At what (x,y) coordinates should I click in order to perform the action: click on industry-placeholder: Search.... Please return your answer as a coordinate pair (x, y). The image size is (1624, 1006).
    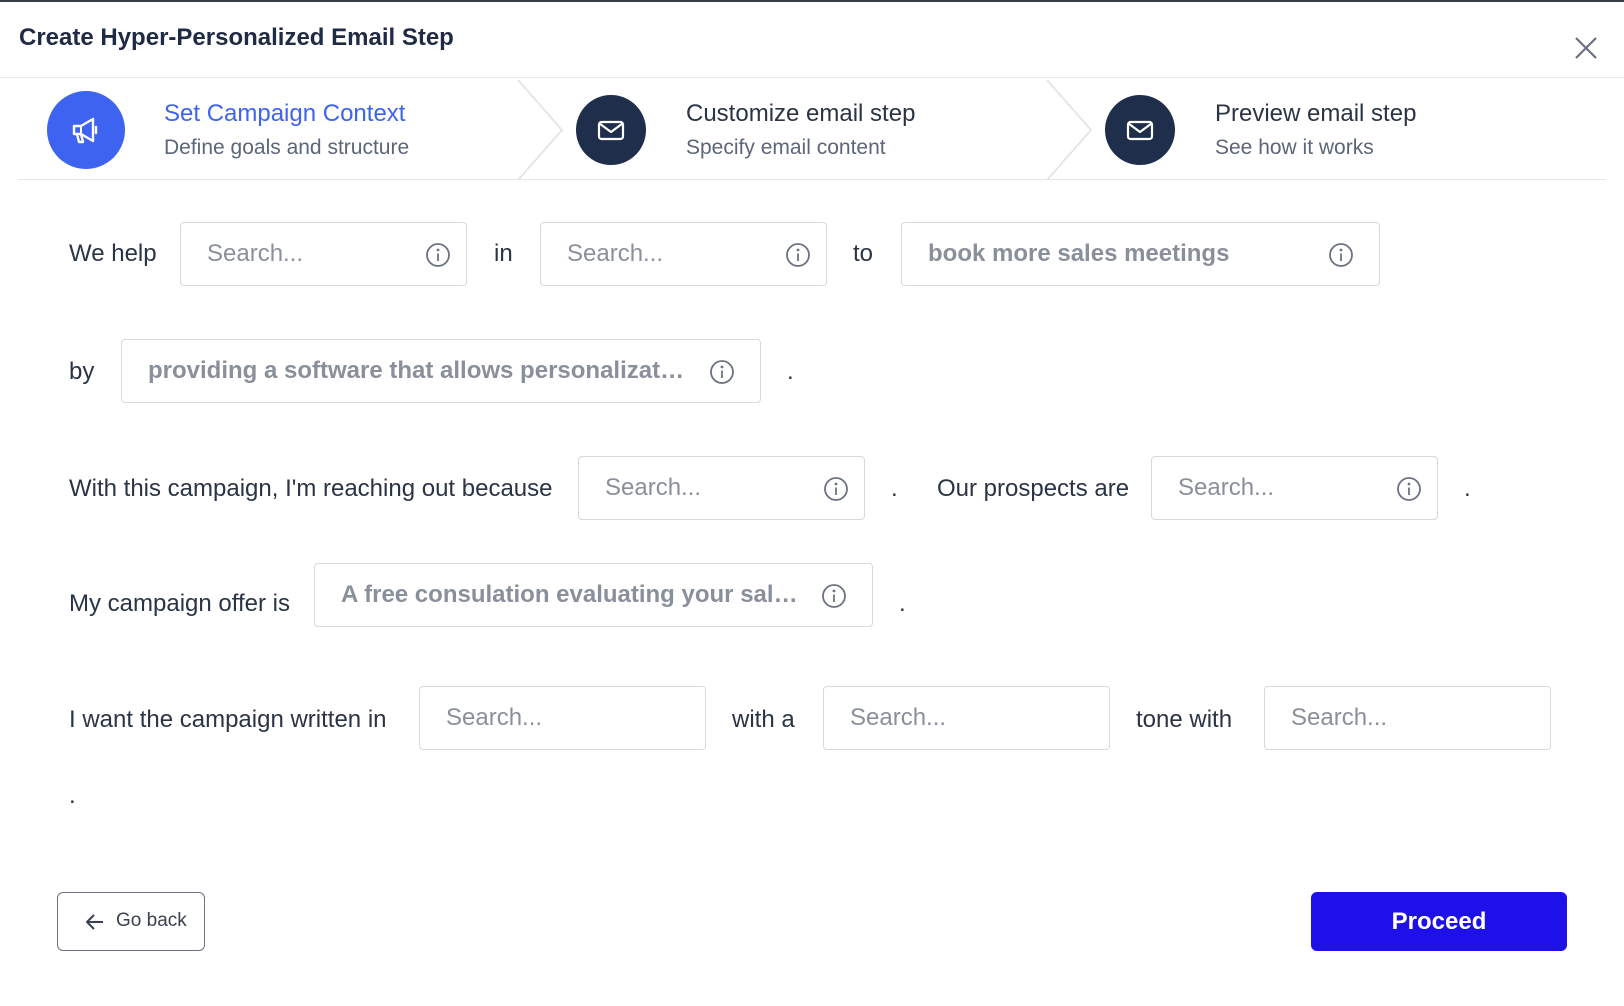
    Looking at the image, I should click on (615, 253).